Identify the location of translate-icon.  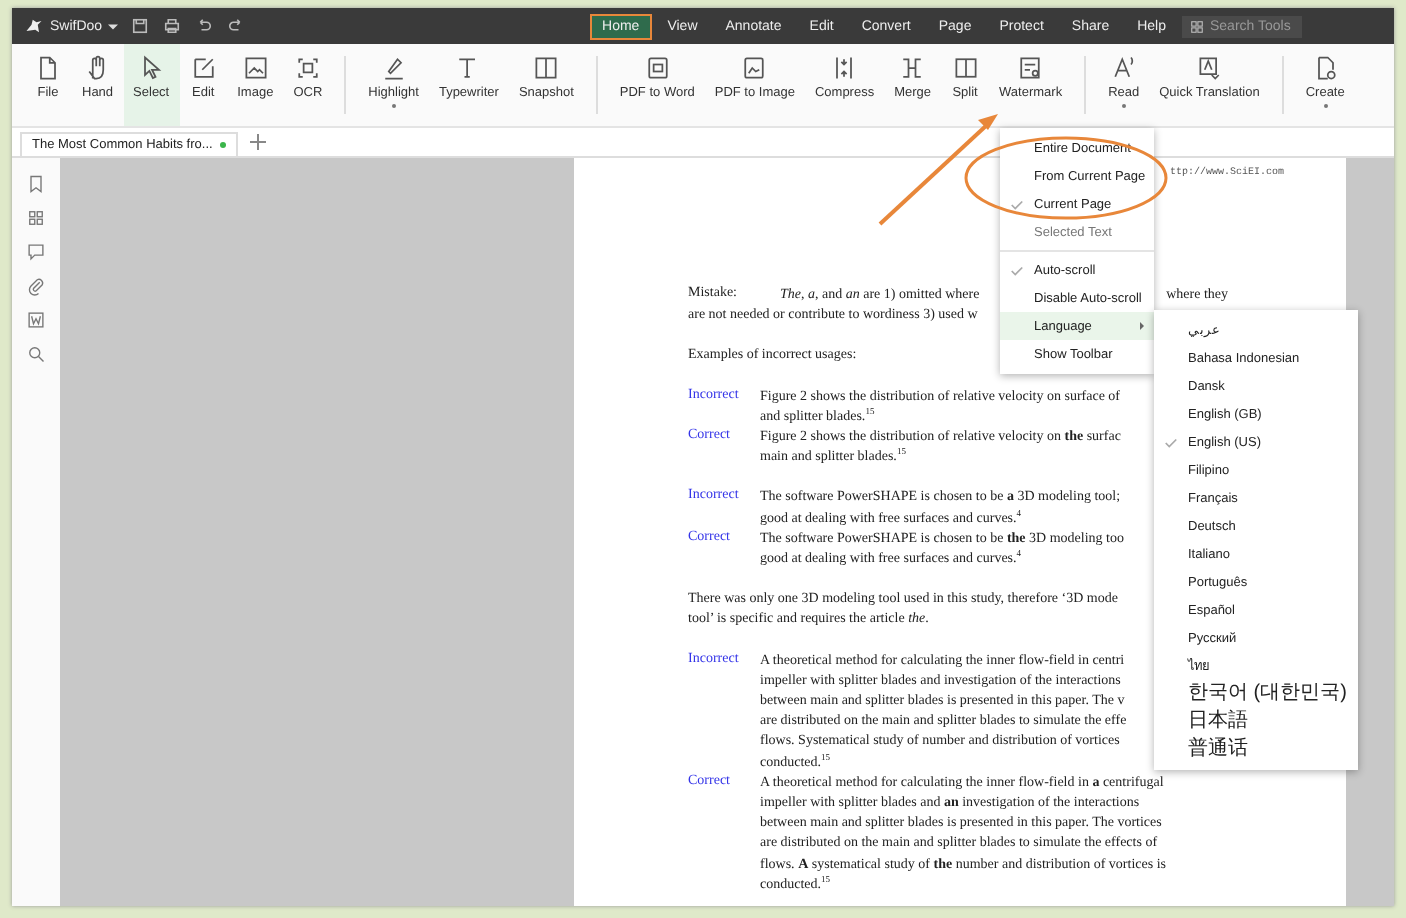
(1209, 68).